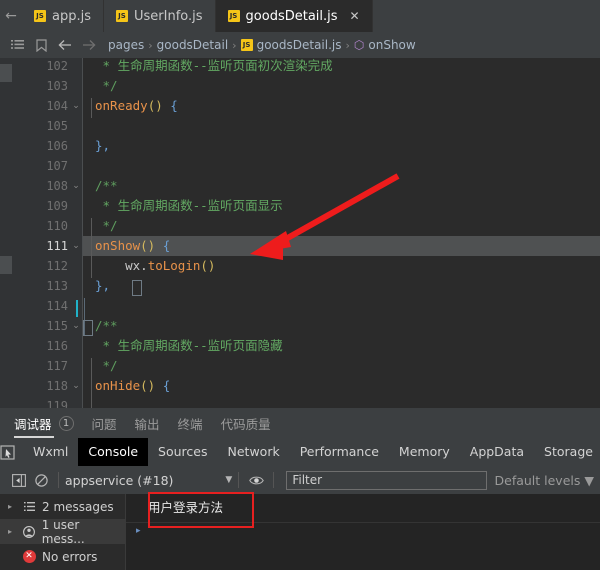 This screenshot has height=570, width=600. I want to click on close-icon: ✕, so click(355, 16).